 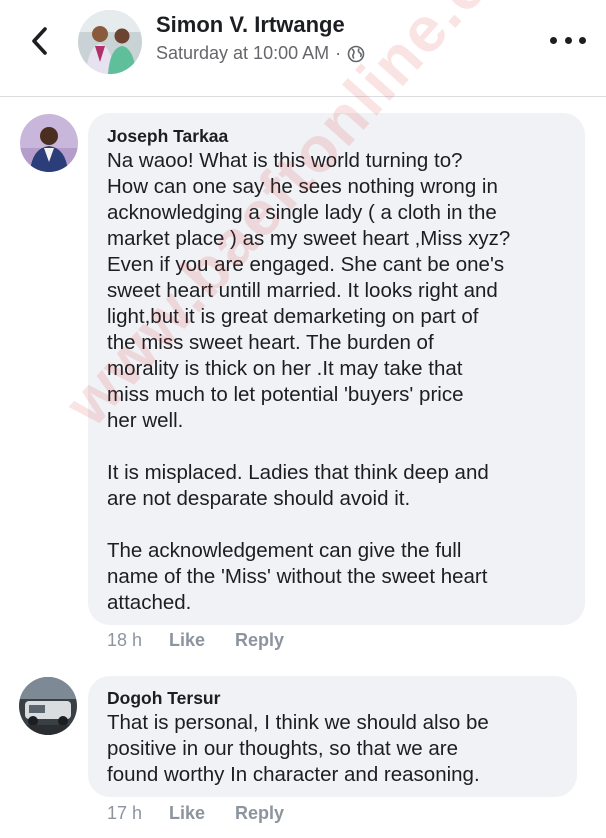 What do you see at coordinates (163, 698) in the screenshot?
I see `comment-author: Dogoh Tersur` at bounding box center [163, 698].